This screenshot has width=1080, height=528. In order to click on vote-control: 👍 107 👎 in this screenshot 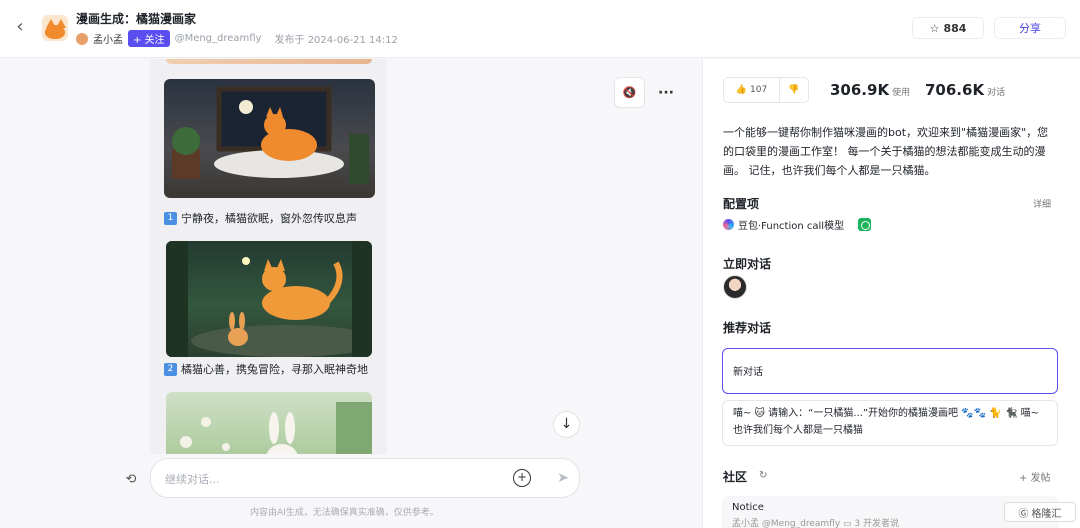, I will do `click(766, 90)`.